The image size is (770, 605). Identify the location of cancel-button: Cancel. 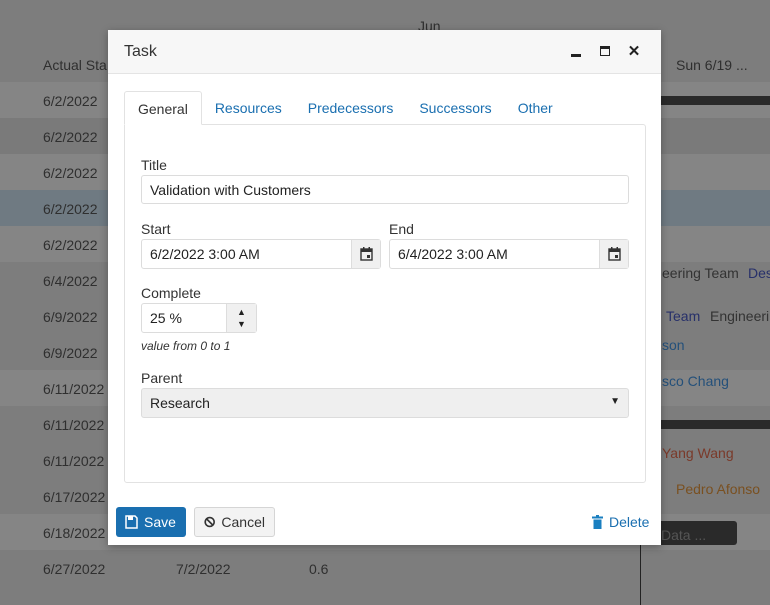
(234, 522).